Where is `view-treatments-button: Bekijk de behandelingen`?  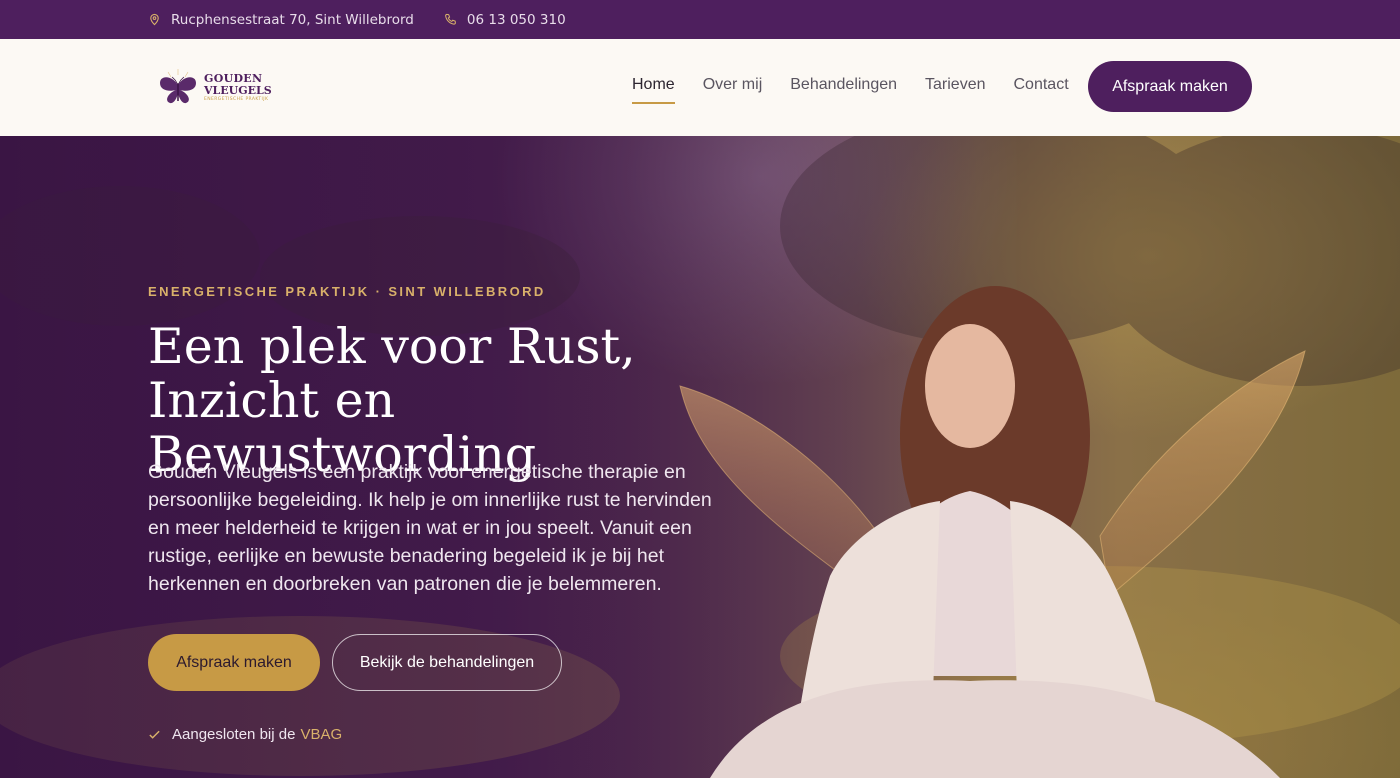 view-treatments-button: Bekijk de behandelingen is located at coordinates (447, 662).